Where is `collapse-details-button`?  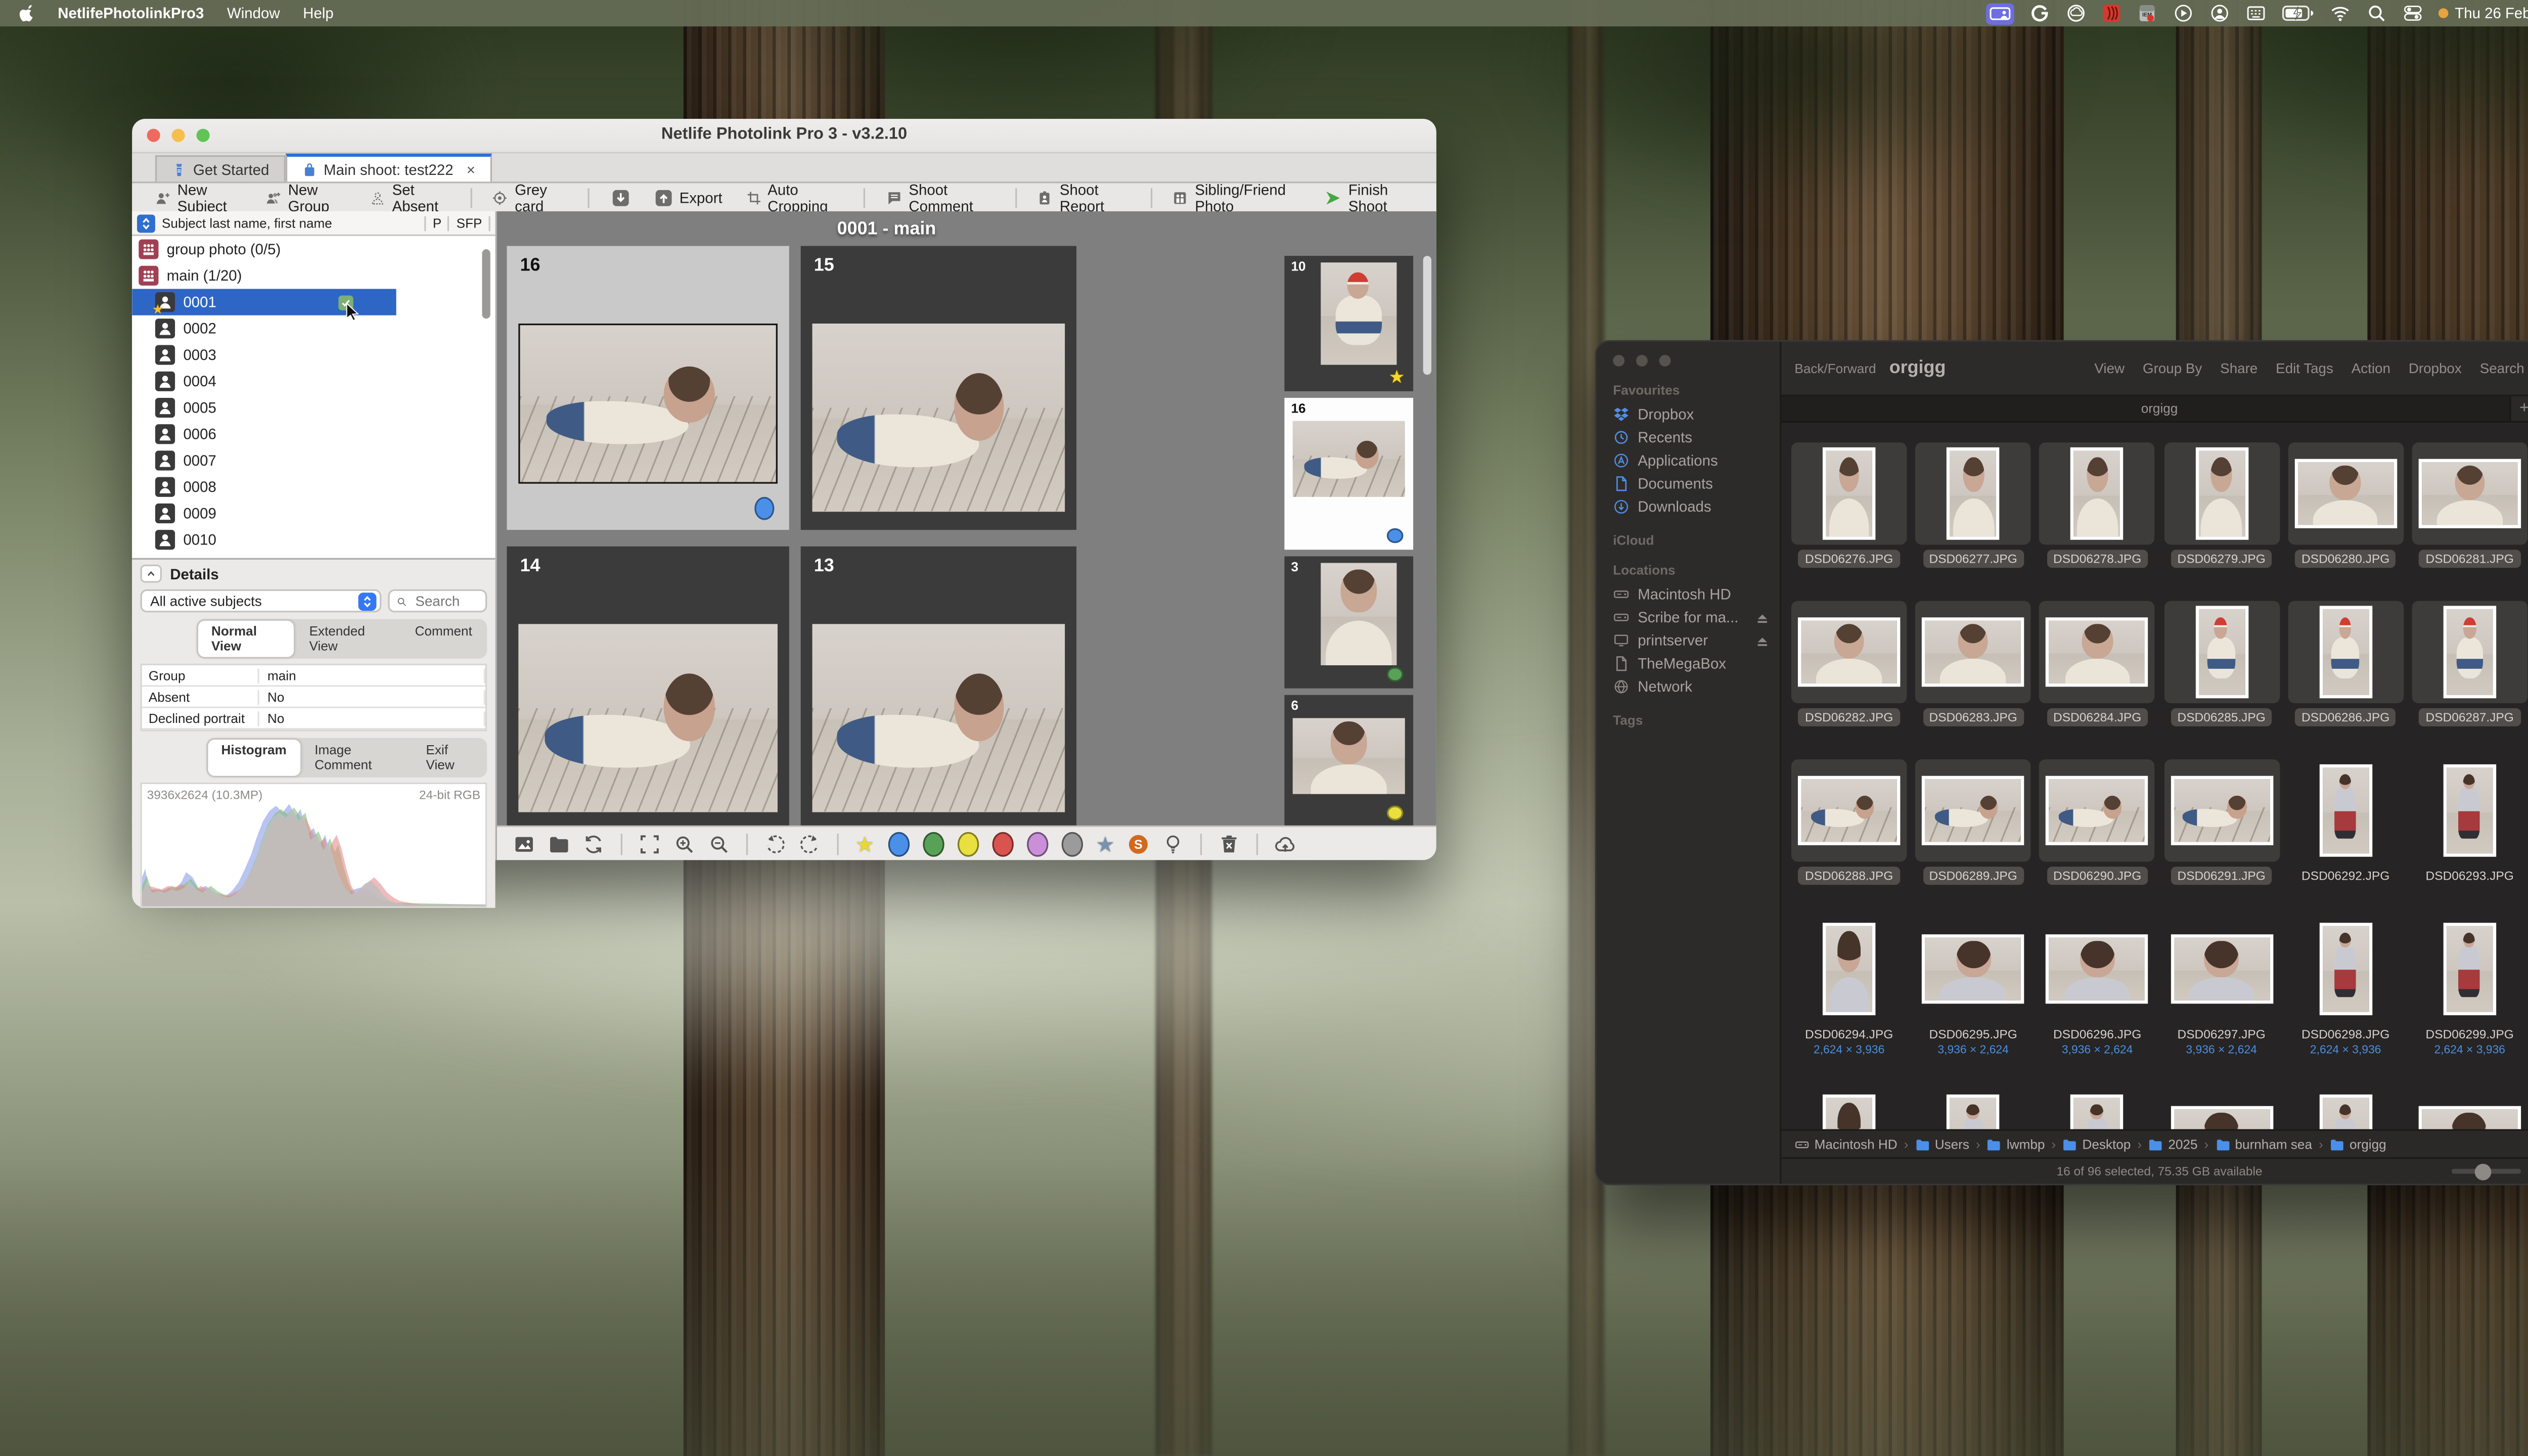
collapse-details-button is located at coordinates (151, 573).